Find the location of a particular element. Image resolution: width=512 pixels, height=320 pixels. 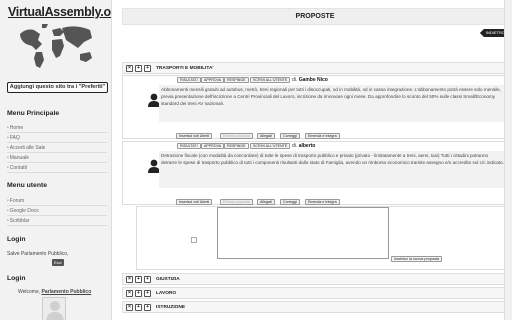

login-greeting: Salve Parlamento Pubblico, is located at coordinates (38, 254).